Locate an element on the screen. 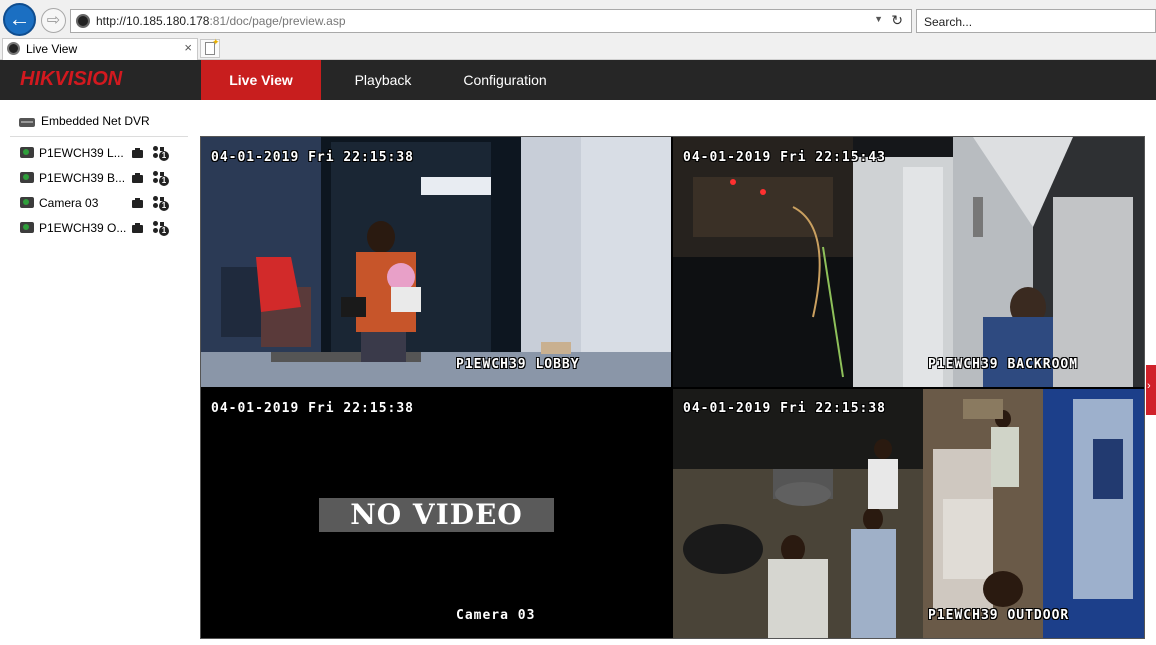 The width and height of the screenshot is (1156, 645). camera-name-overlay: P1EWCH39 LOBBY is located at coordinates (518, 364).